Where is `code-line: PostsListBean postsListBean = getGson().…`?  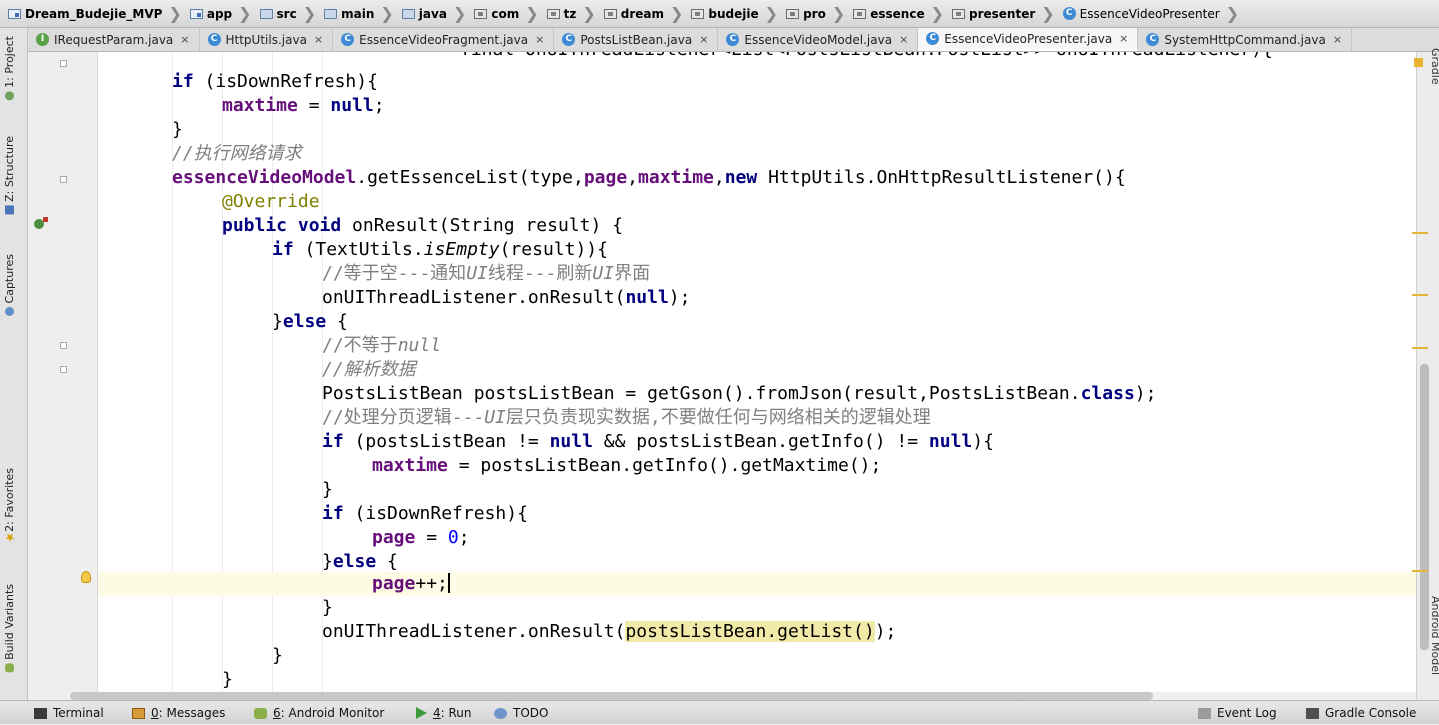 code-line: PostsListBean postsListBean = getGson().… is located at coordinates (739, 393).